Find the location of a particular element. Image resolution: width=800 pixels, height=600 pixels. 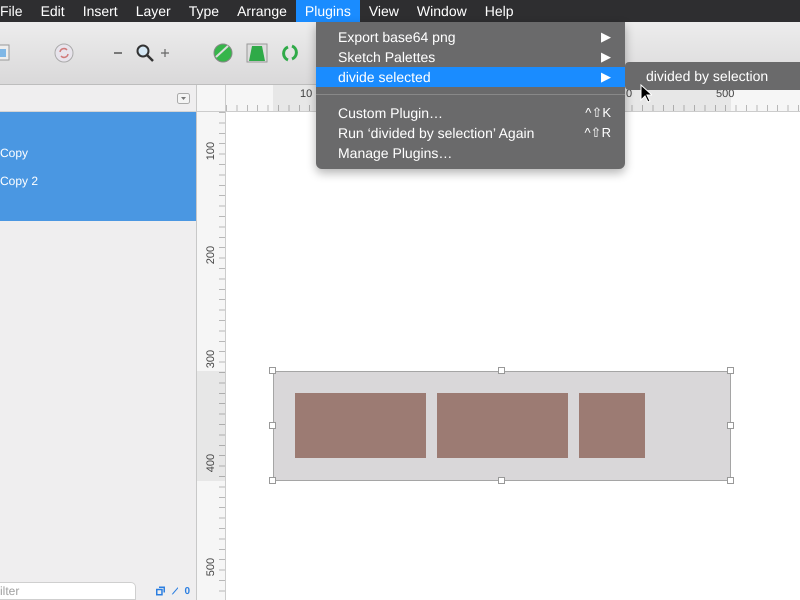

menu-bar-item: File is located at coordinates (16, 11).